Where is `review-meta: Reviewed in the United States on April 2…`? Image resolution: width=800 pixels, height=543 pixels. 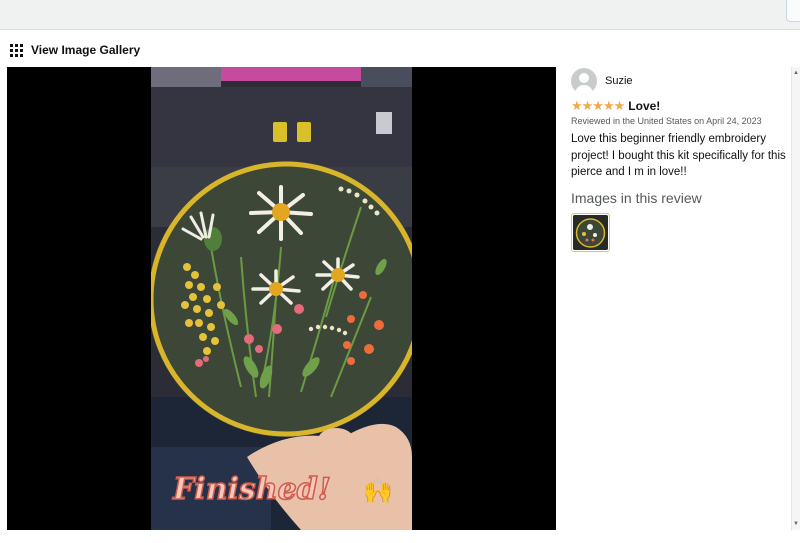
review-meta: Reviewed in the United States on April 2… is located at coordinates (666, 121).